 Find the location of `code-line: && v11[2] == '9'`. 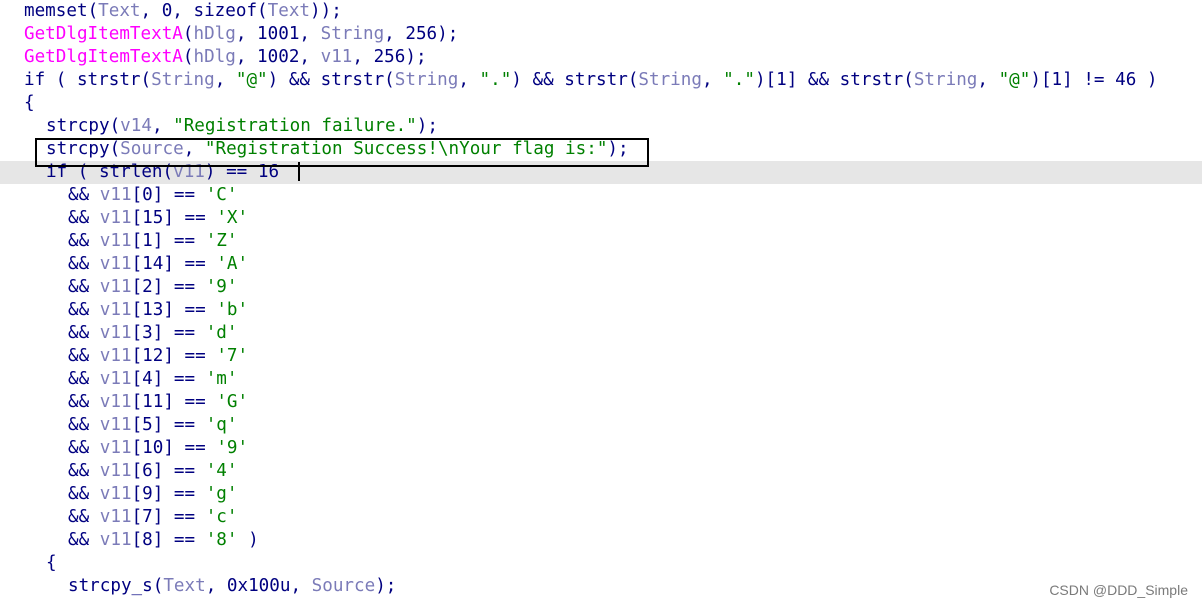

code-line: && v11[2] == '9' is located at coordinates (601, 287).